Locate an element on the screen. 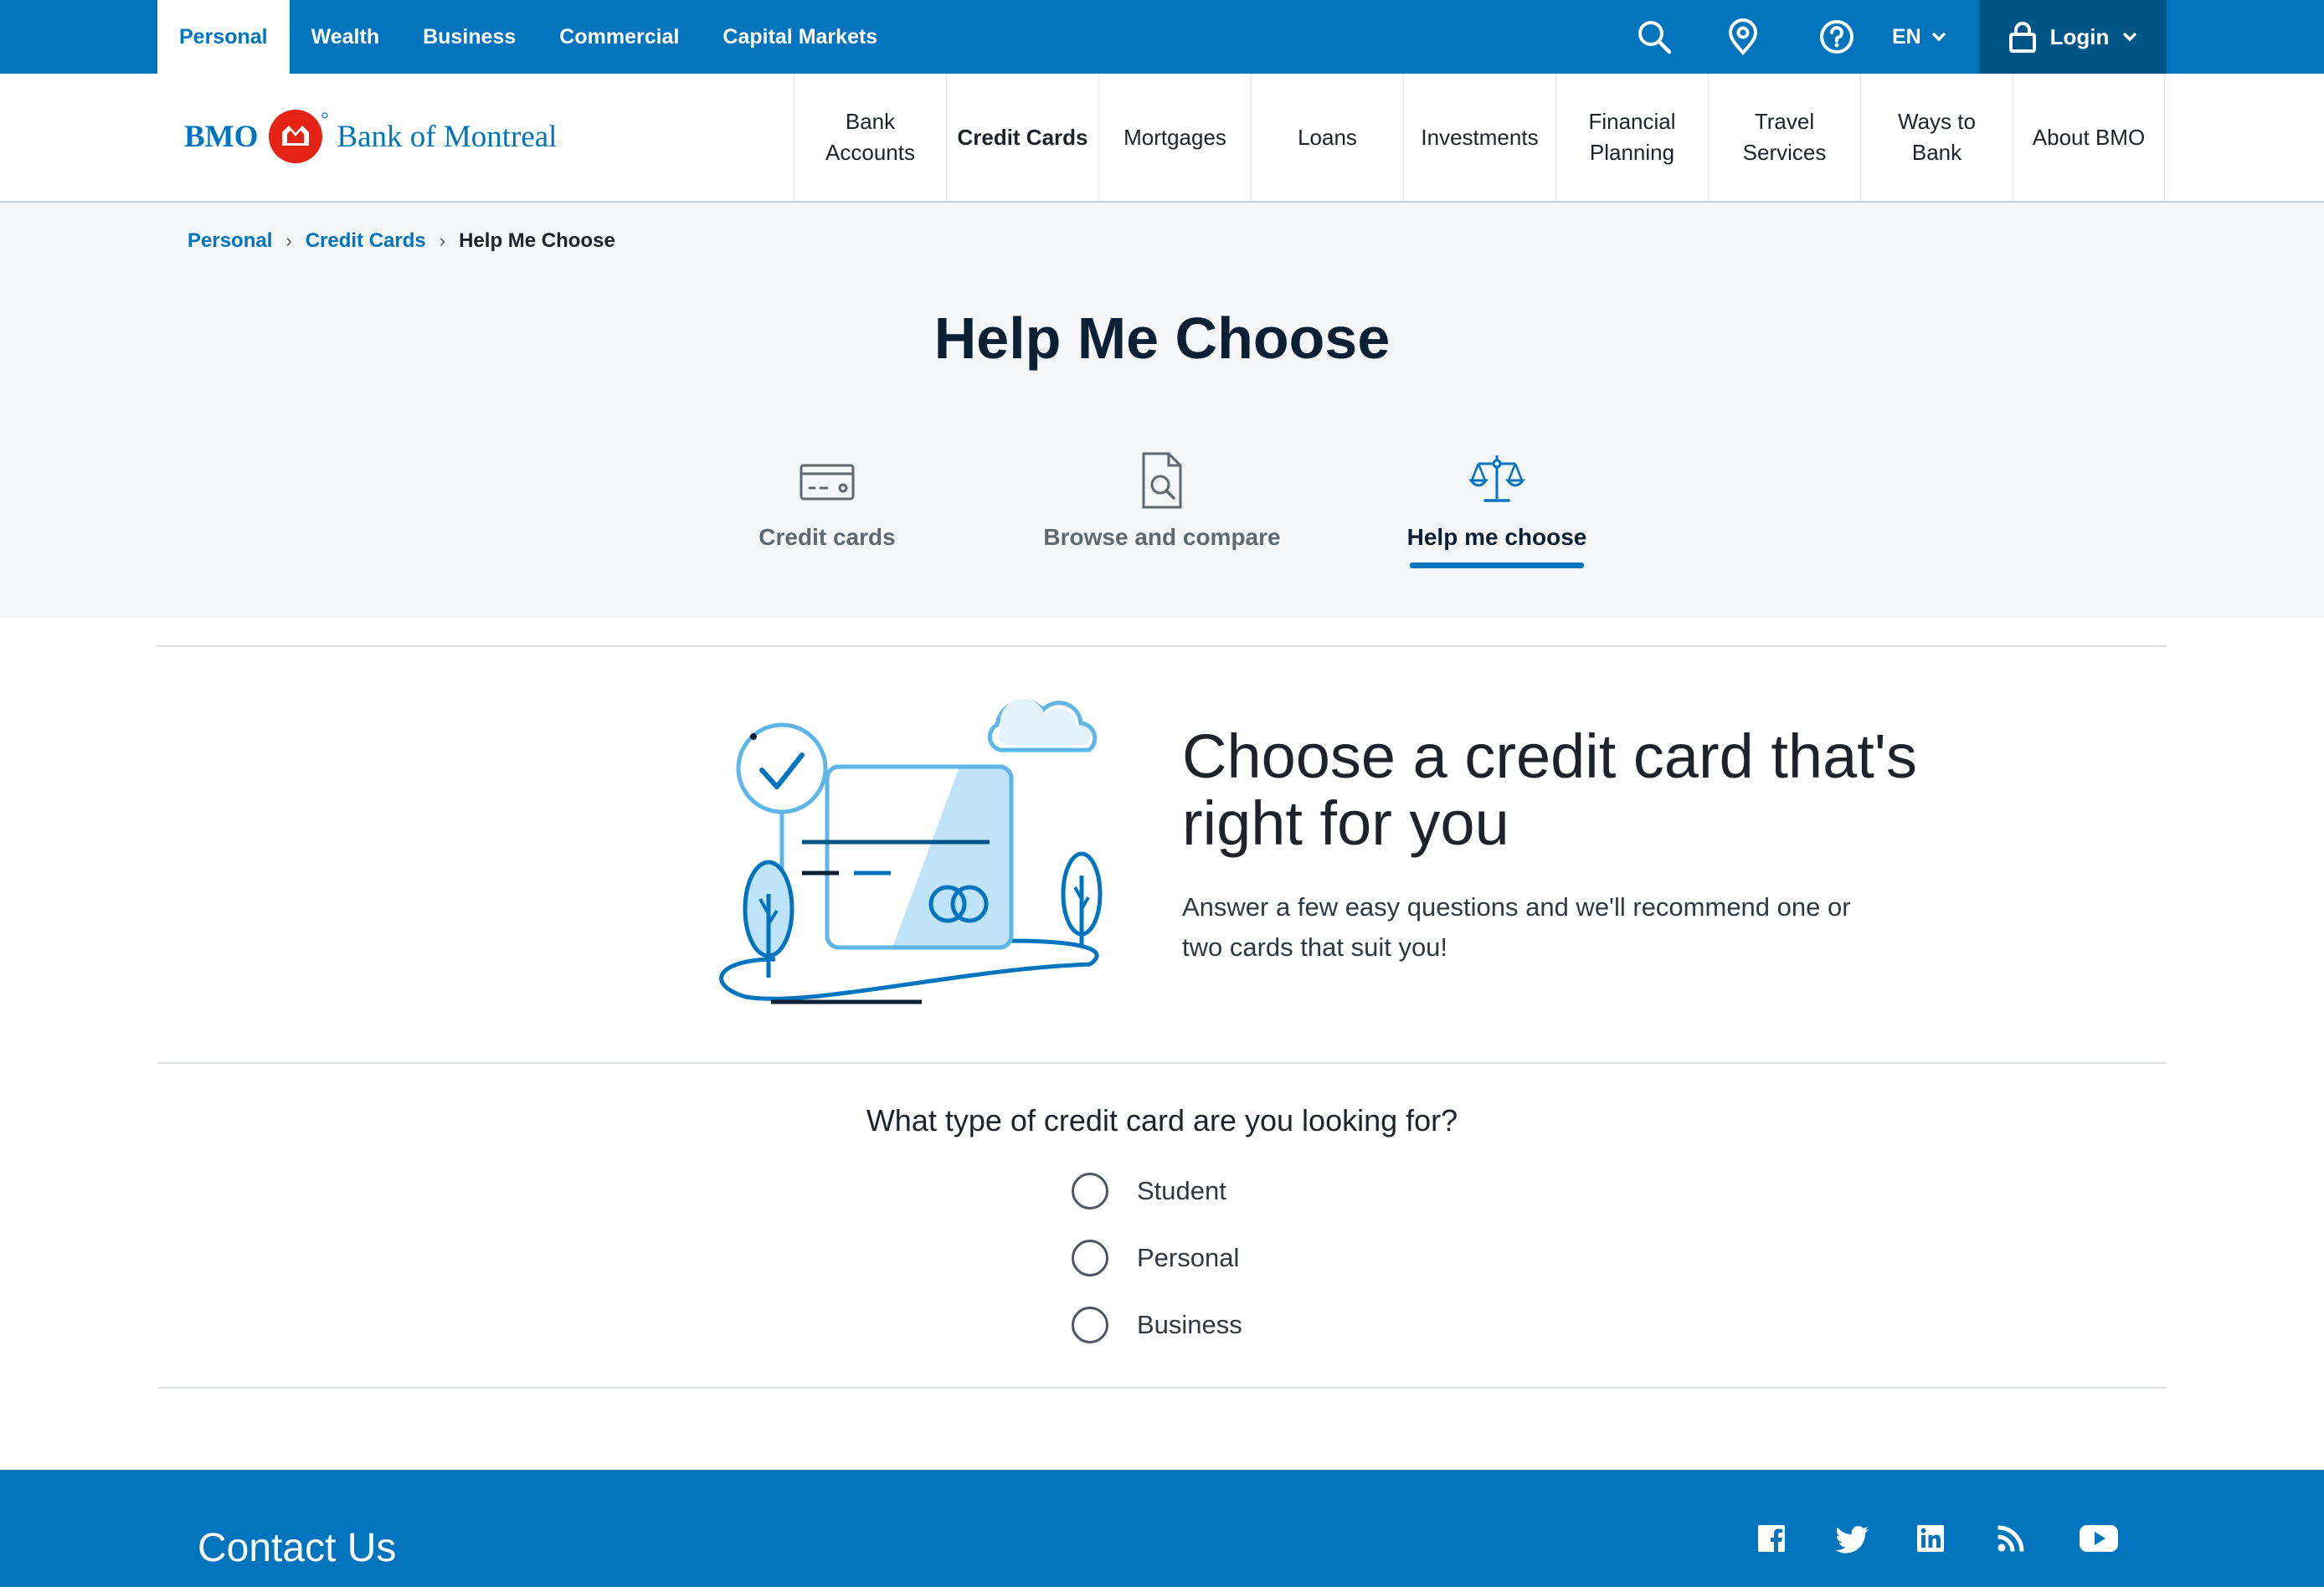 The width and height of the screenshot is (2324, 1587). page-title: Help Me Choose is located at coordinates (1162, 338).